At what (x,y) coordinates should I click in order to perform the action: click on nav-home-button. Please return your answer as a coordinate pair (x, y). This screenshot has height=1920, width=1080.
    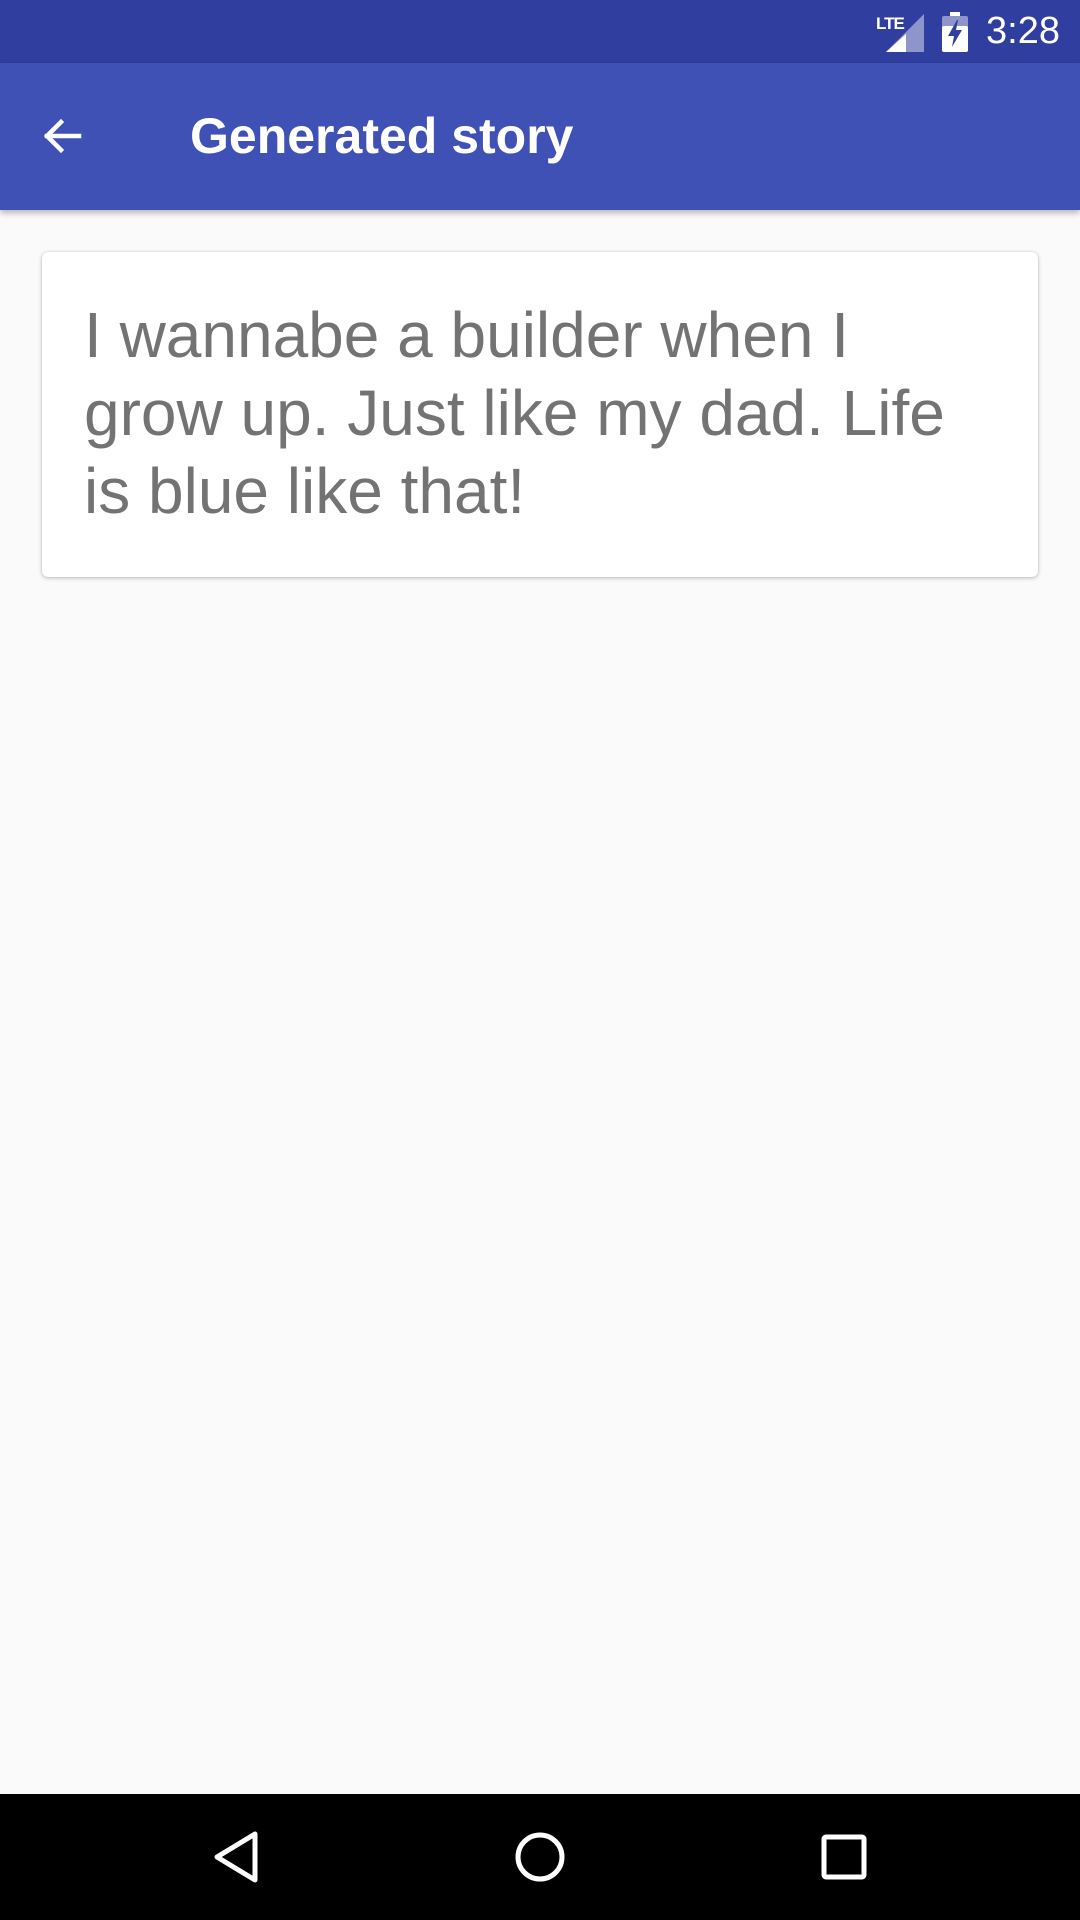
    Looking at the image, I should click on (540, 1857).